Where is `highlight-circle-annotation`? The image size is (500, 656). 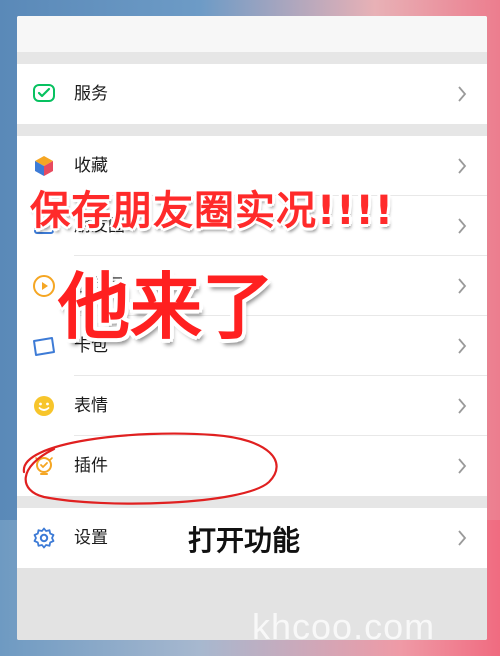 highlight-circle-annotation is located at coordinates (150, 468).